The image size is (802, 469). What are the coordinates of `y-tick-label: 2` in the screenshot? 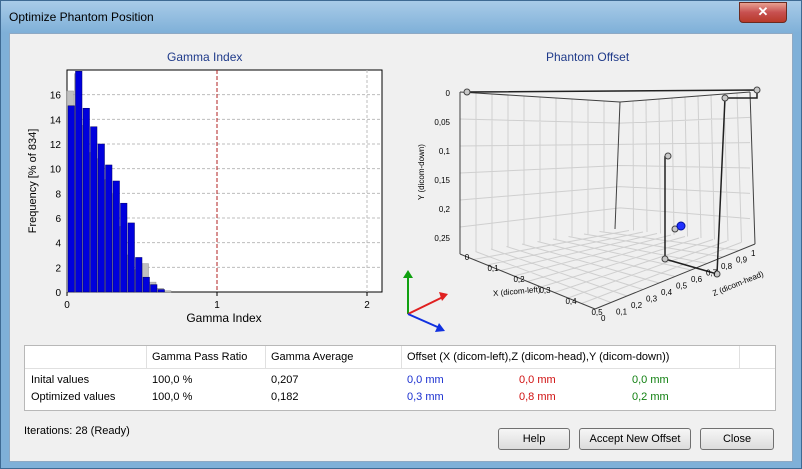 It's located at (58, 268).